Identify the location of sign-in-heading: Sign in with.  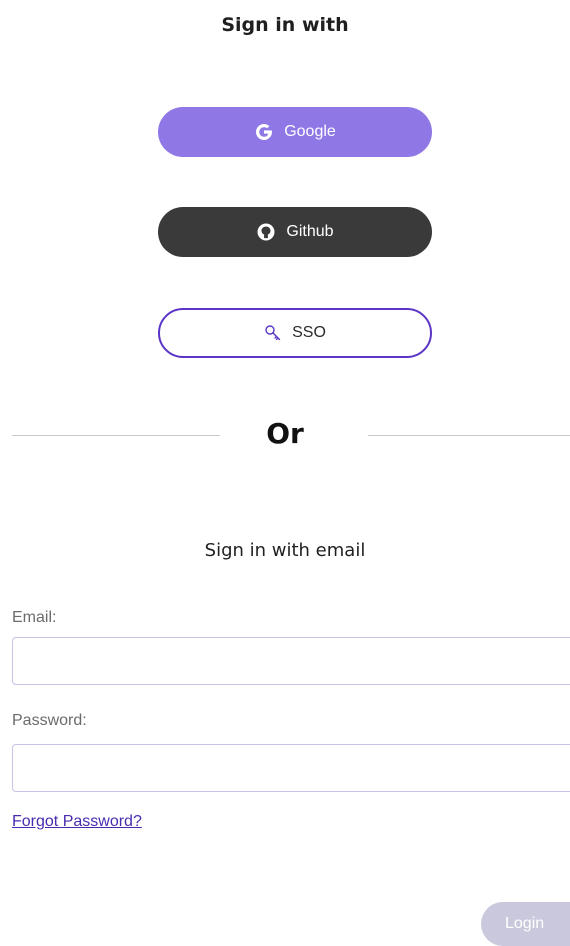
(285, 25).